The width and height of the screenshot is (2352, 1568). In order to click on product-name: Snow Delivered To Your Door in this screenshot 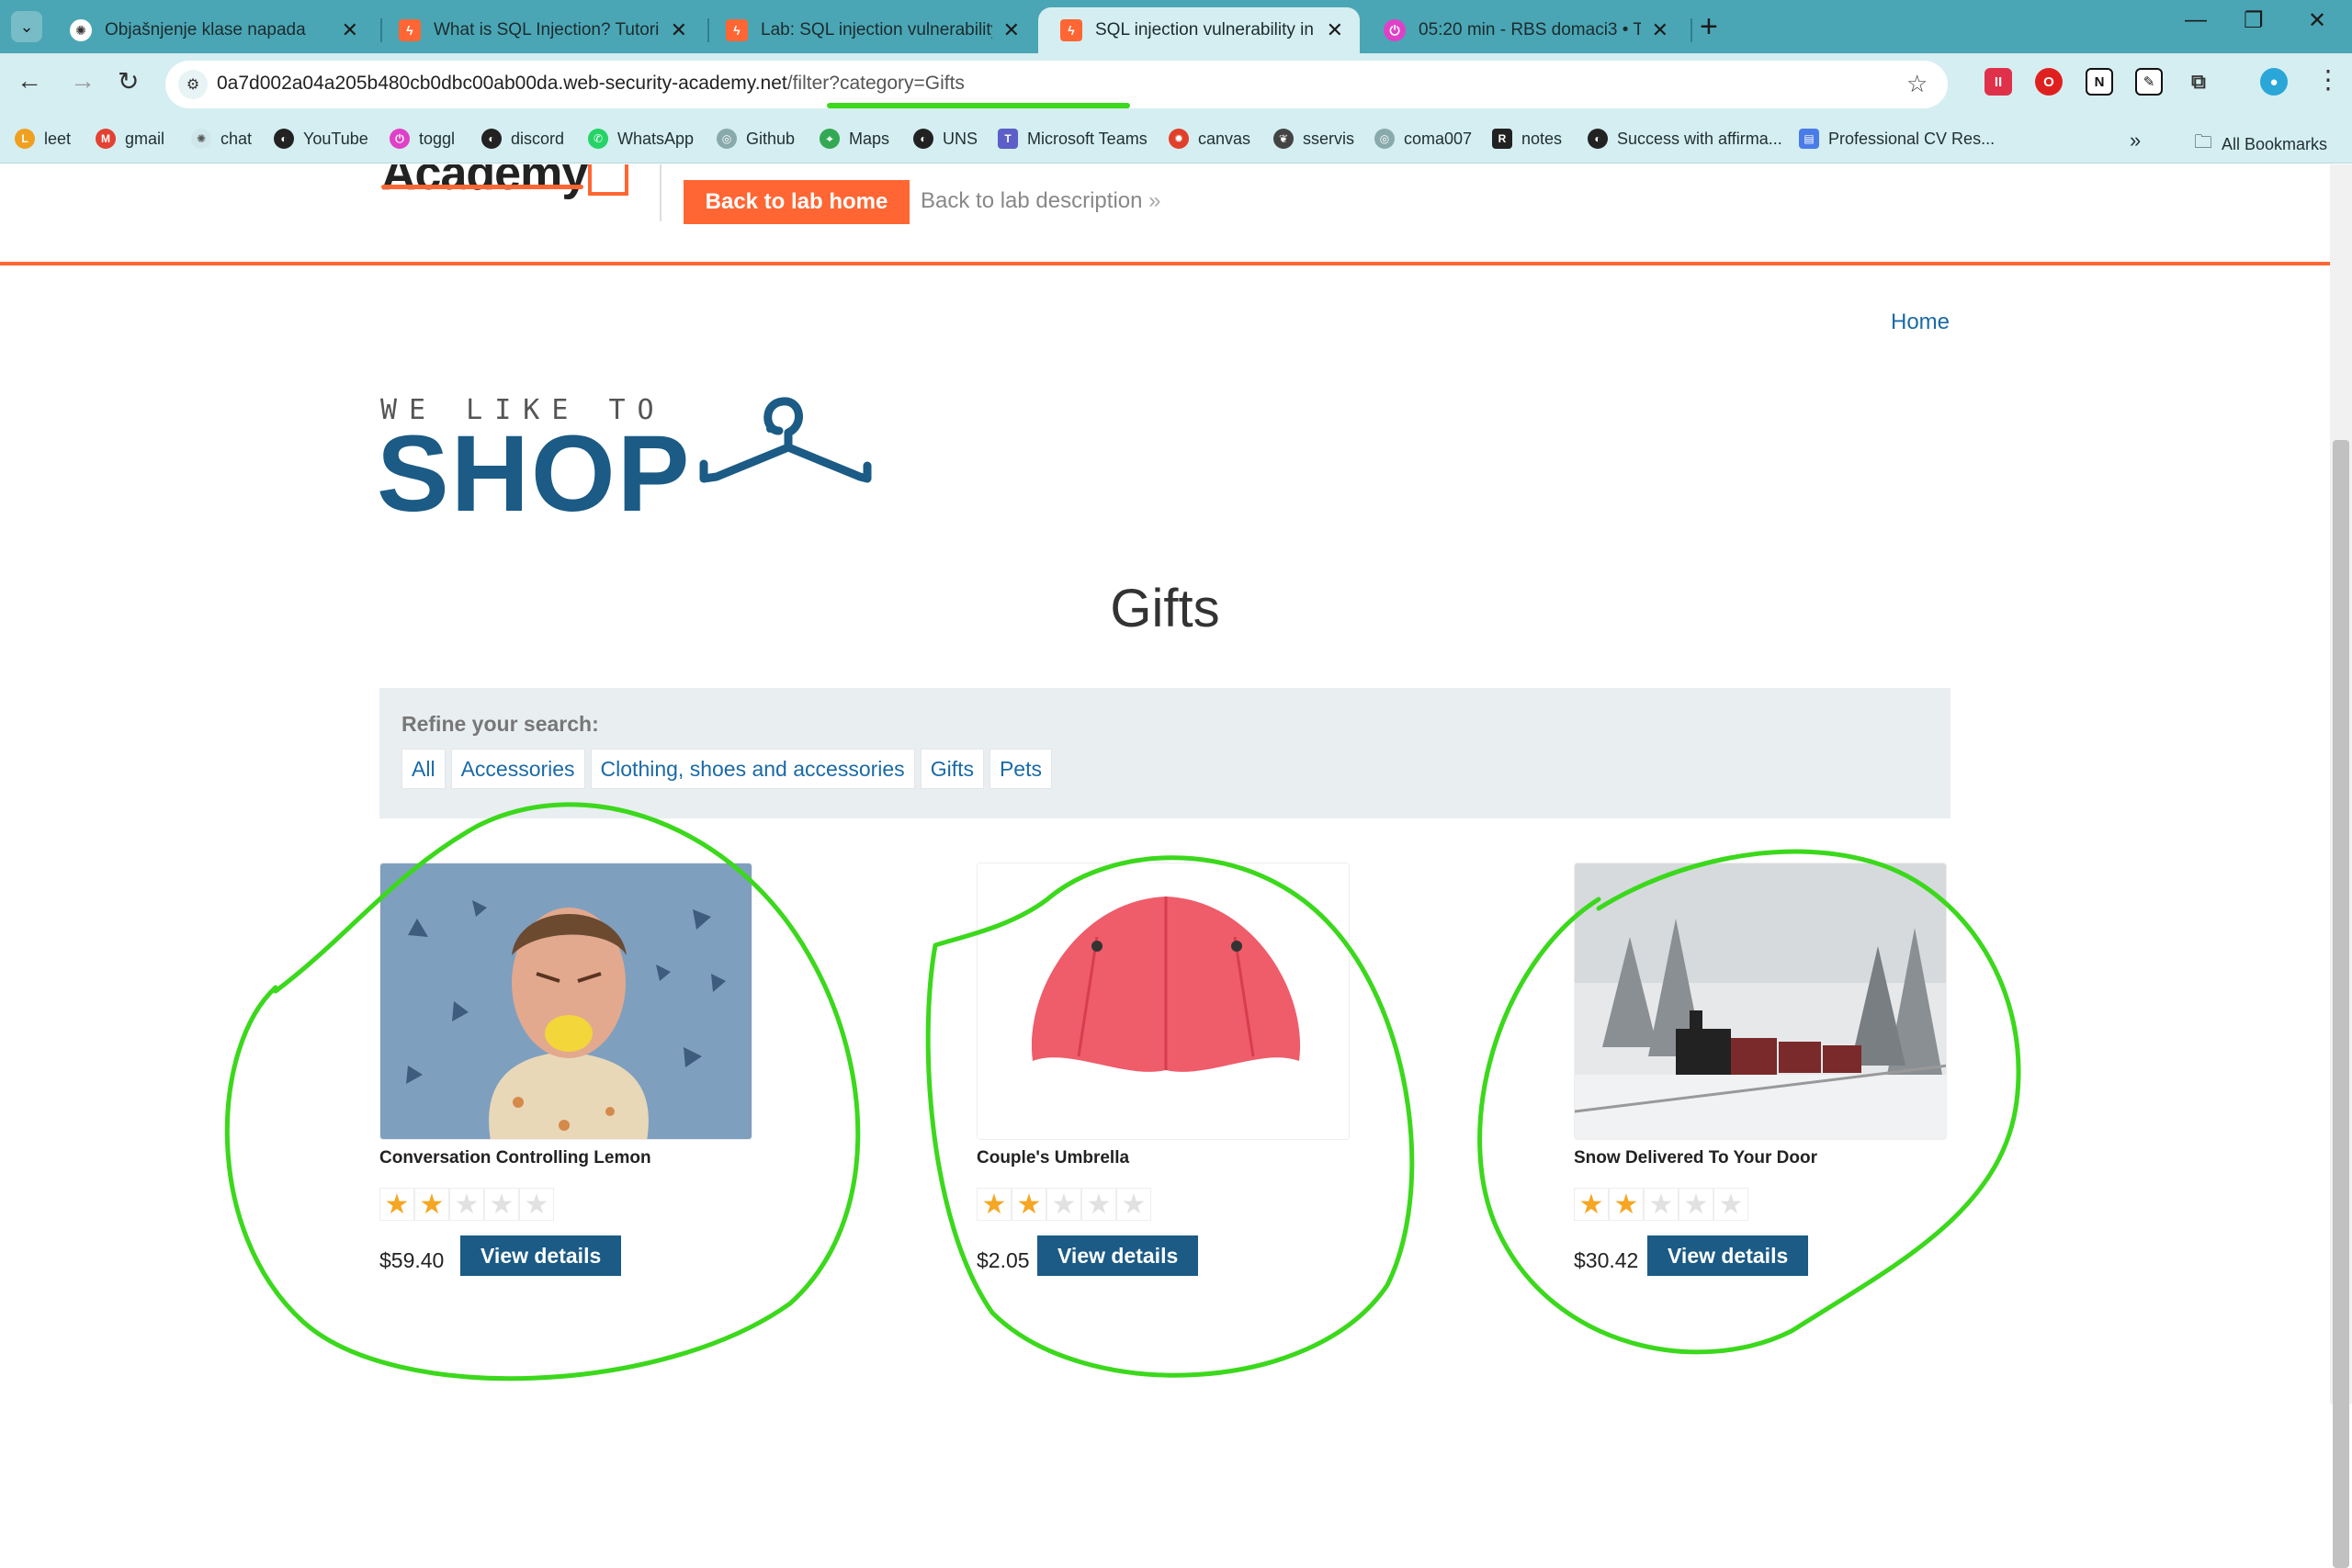, I will do `click(1695, 1158)`.